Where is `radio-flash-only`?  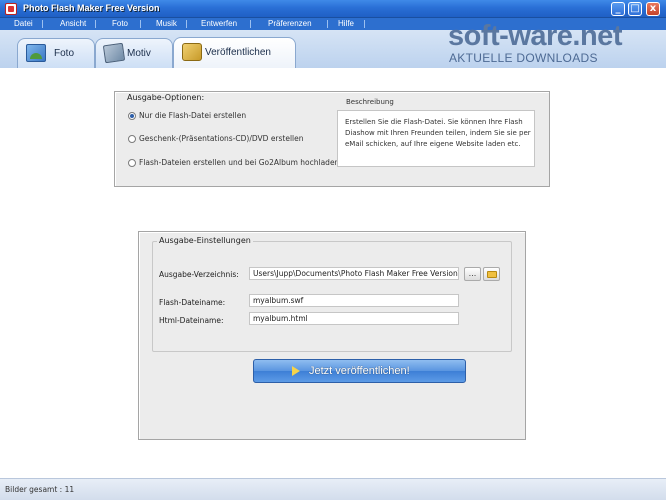 radio-flash-only is located at coordinates (132, 116).